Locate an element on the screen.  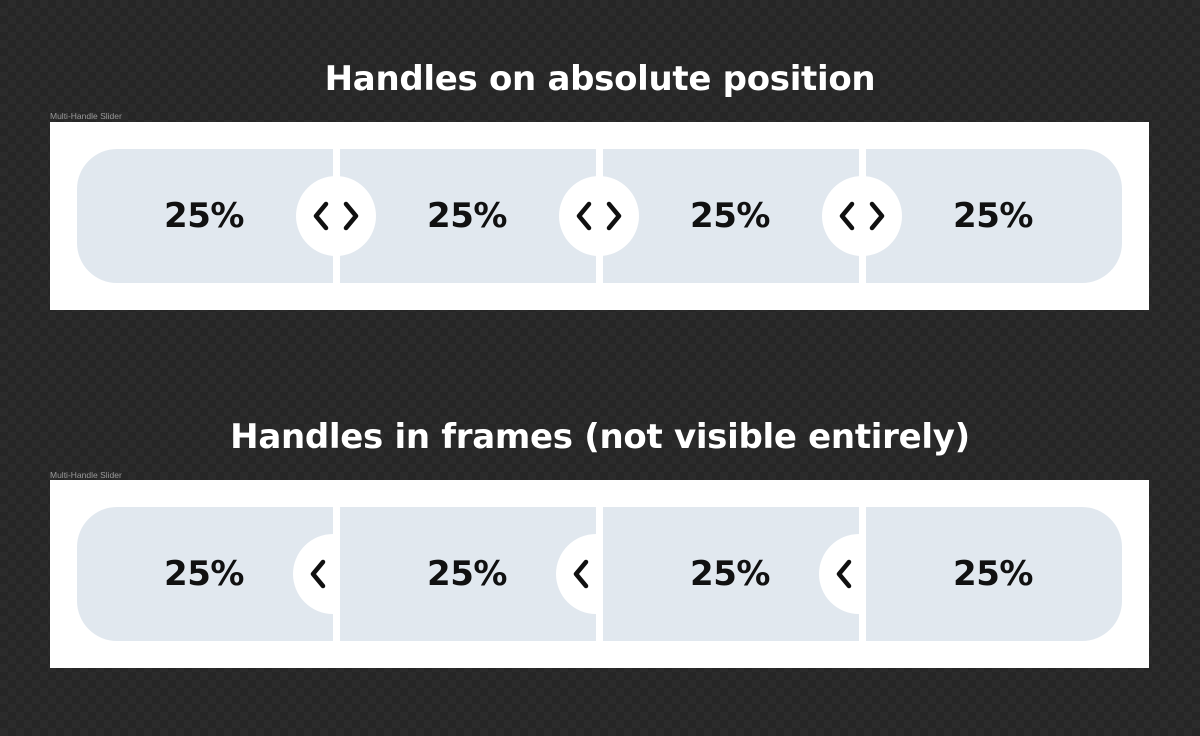
section-1-title: Handles on absolute position is located at coordinates (600, 79).